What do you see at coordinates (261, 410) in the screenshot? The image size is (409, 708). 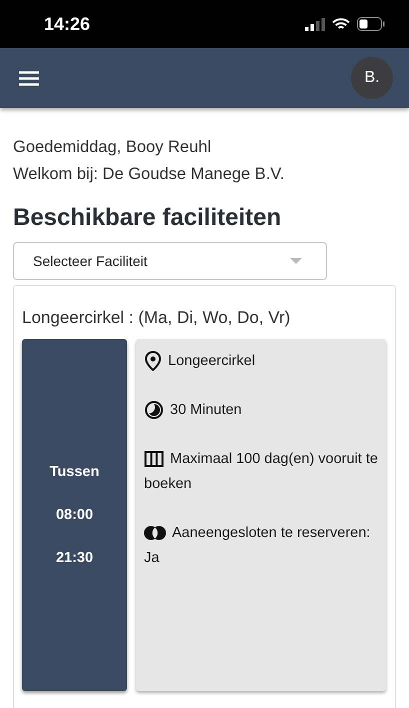 I see `detail-text: 30 Minuten` at bounding box center [261, 410].